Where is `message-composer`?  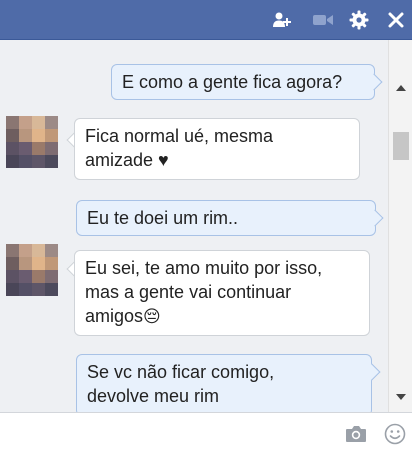 message-composer is located at coordinates (206, 434).